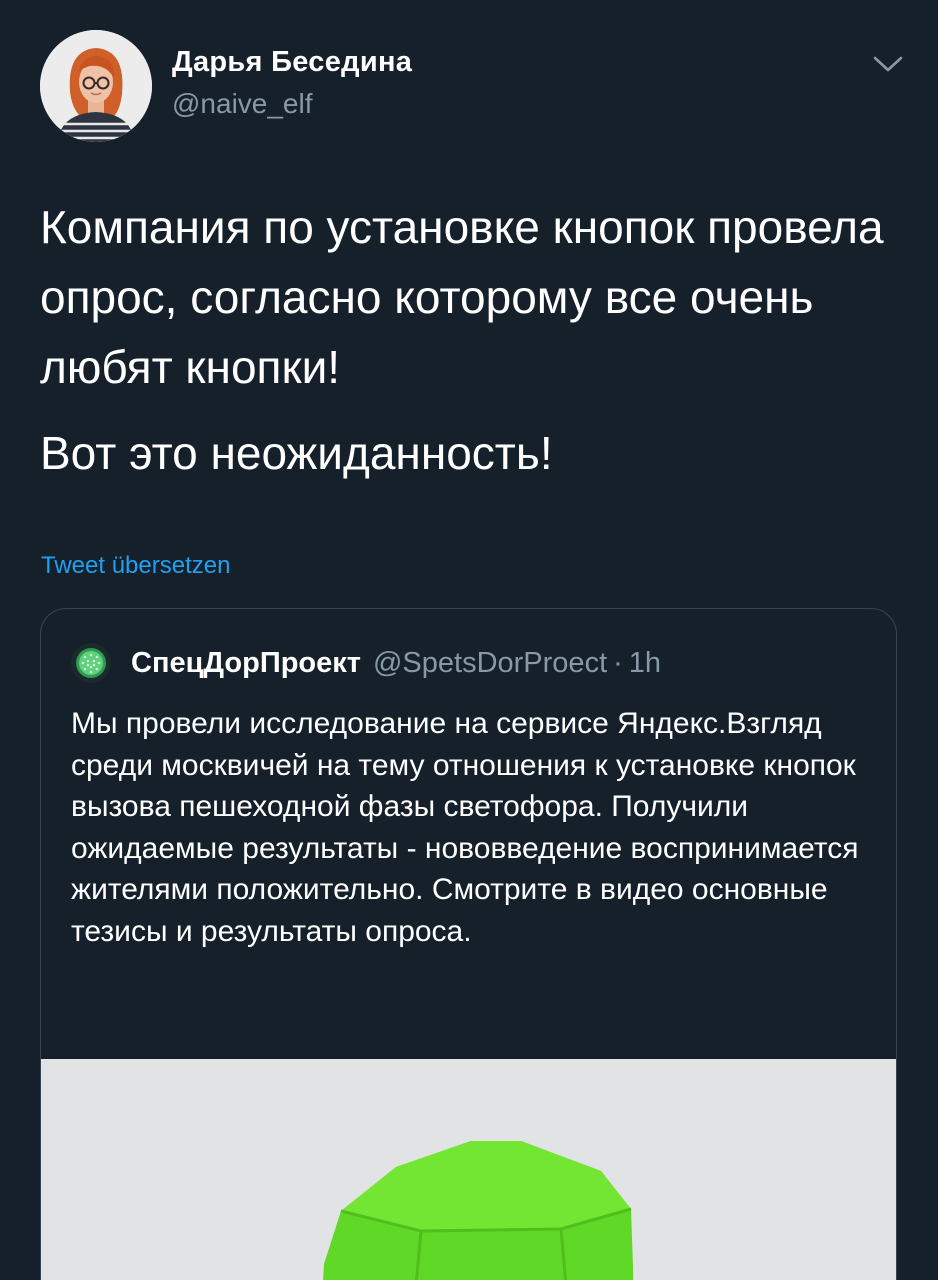  I want to click on chevron-down-icon, so click(888, 64).